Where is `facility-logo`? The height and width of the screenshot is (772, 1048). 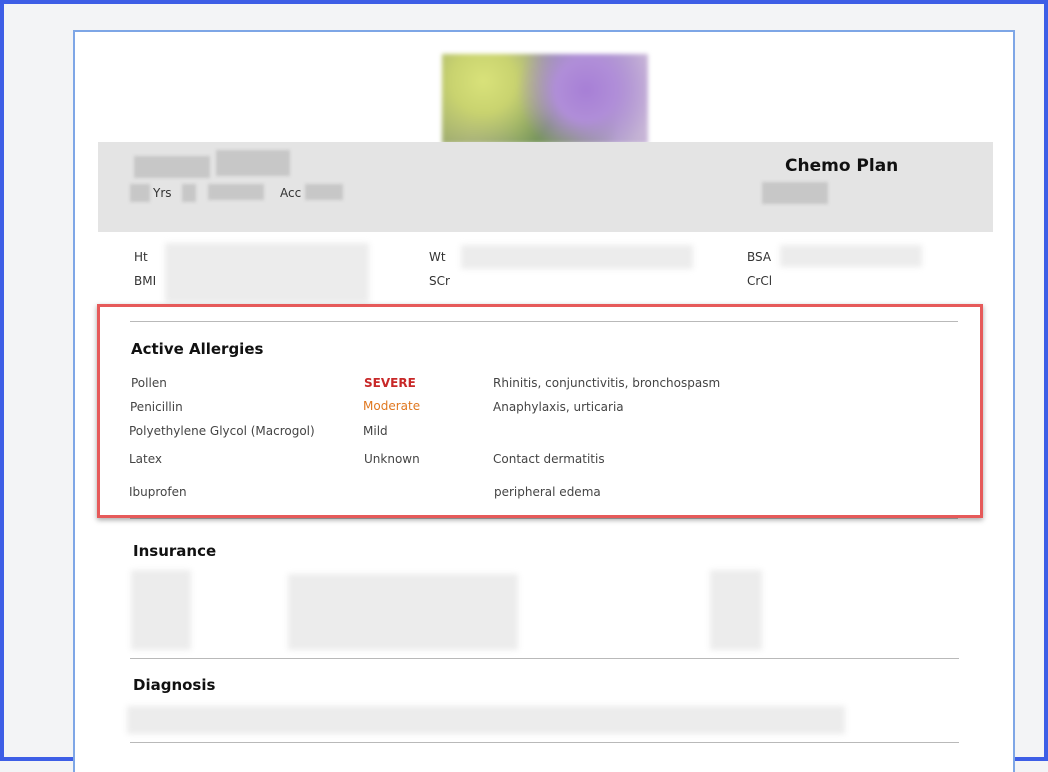
facility-logo is located at coordinates (545, 99).